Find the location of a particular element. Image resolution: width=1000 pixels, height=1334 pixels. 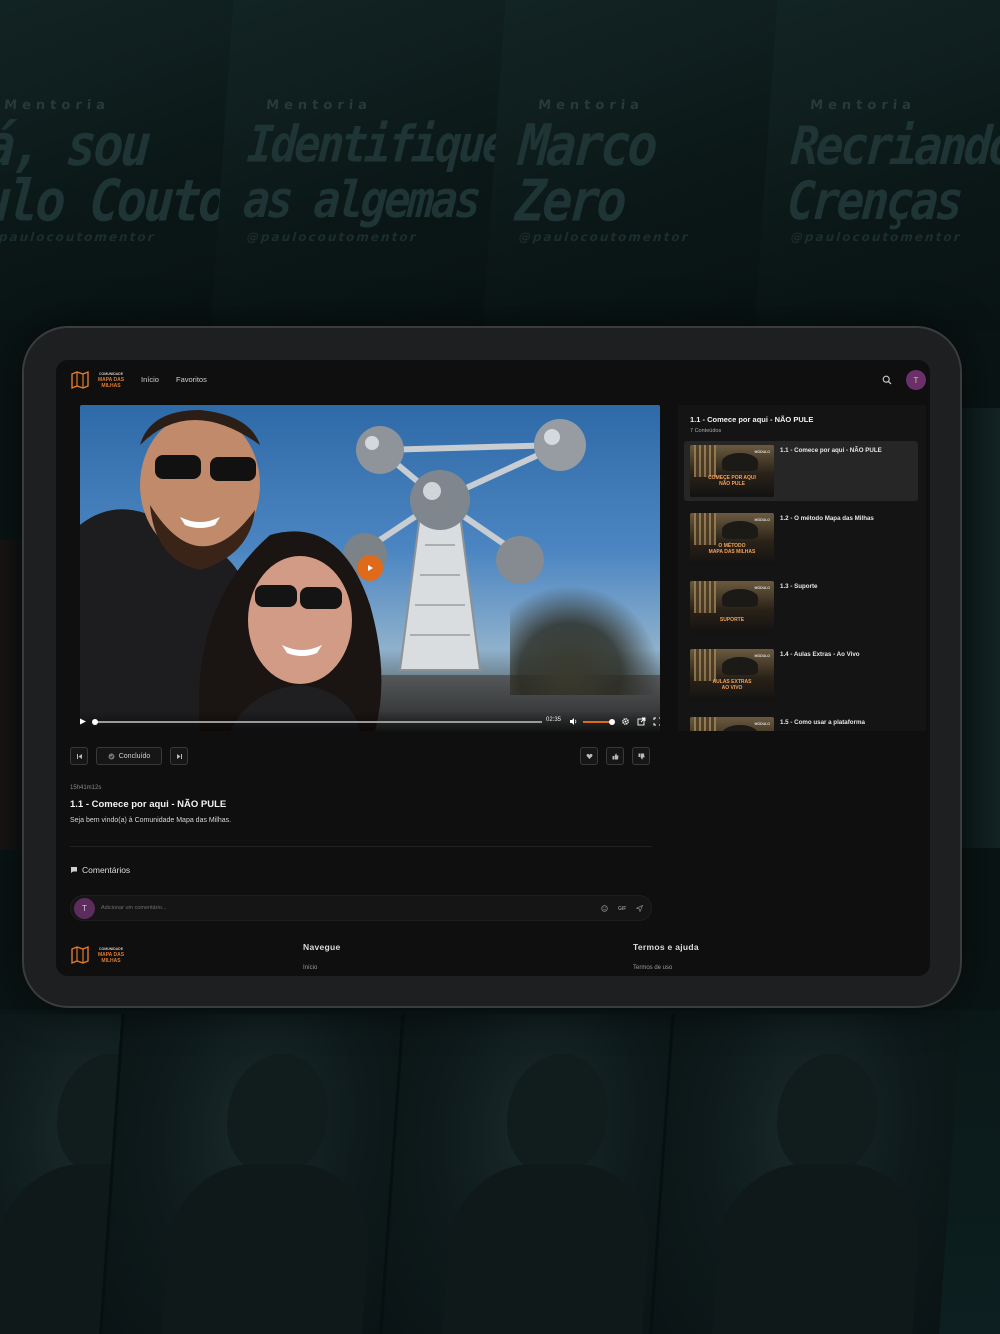

thumb-text: SUPORTE is located at coordinates (732, 620).